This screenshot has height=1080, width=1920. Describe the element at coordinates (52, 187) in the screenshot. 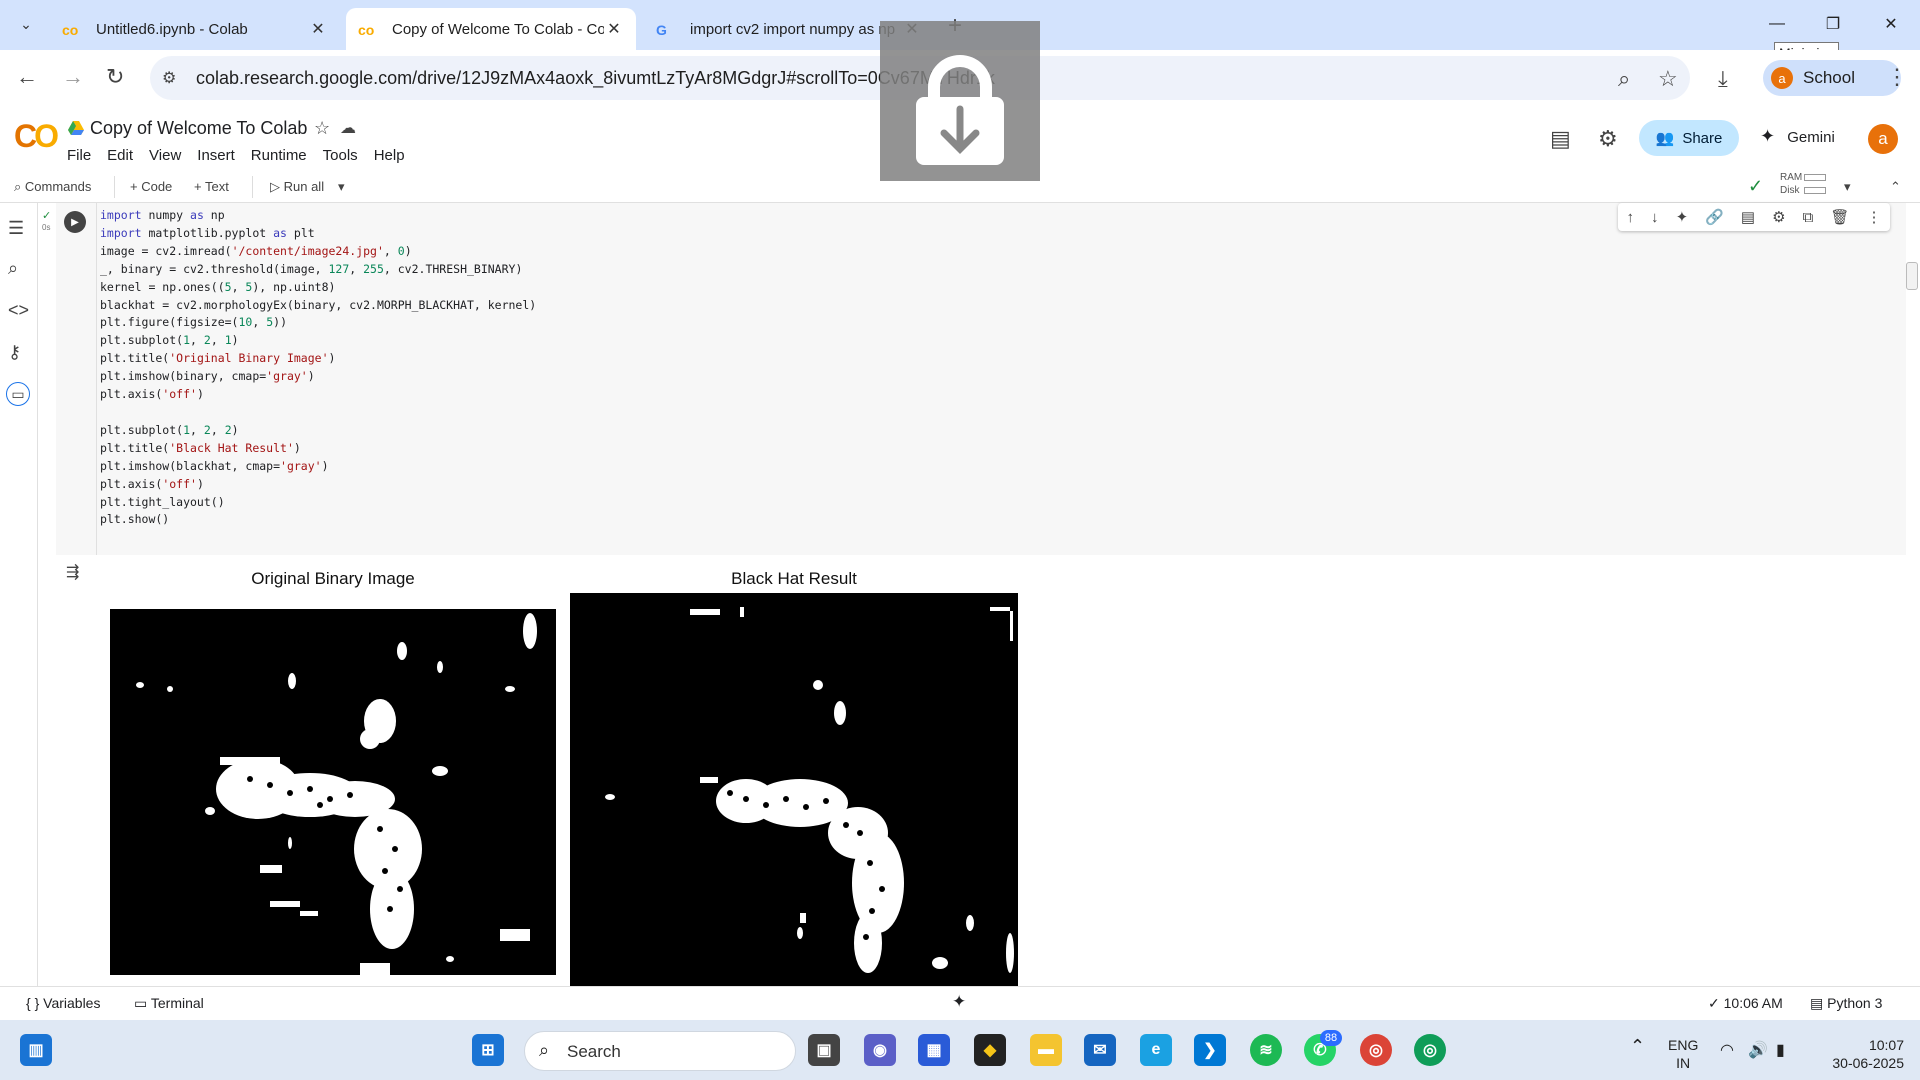

I see `commands-button: ⌕ Commands` at that location.